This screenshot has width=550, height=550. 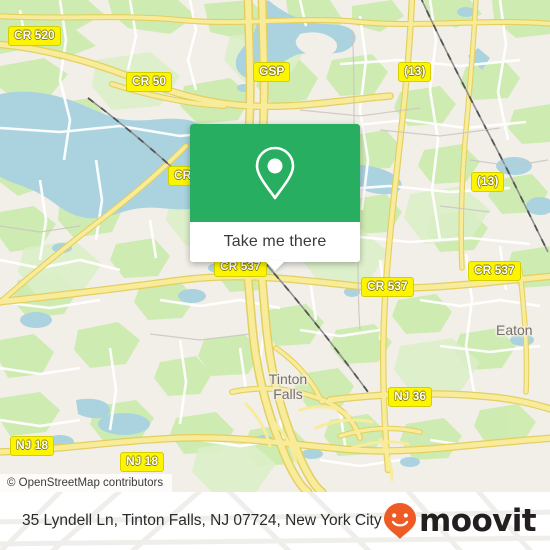 I want to click on popup-image-area, so click(x=275, y=173).